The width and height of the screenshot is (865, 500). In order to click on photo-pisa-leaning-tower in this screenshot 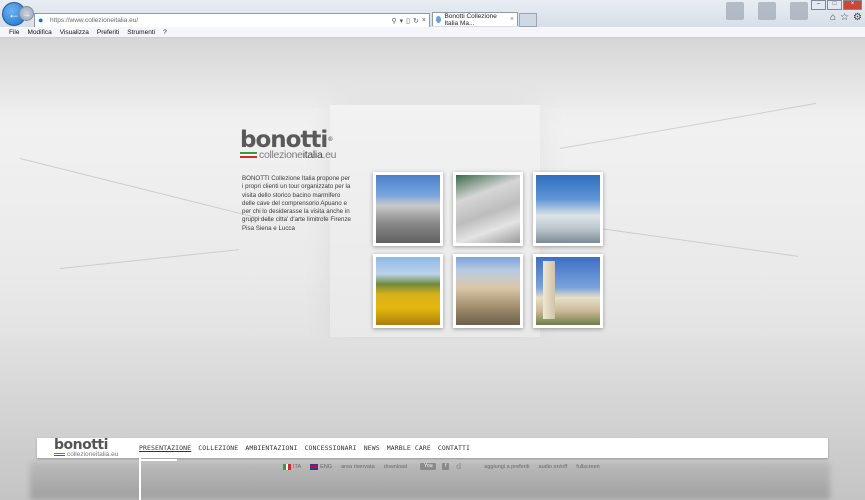, I will do `click(568, 291)`.